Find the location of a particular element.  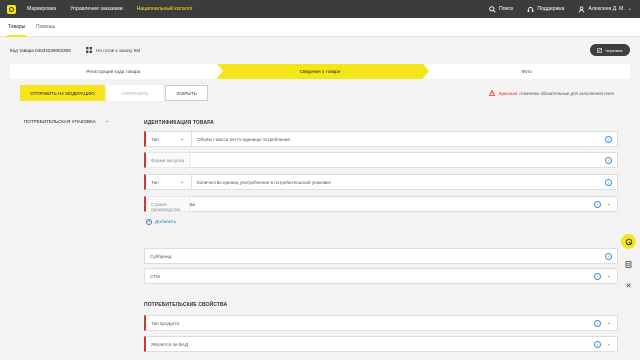

grid-icon is located at coordinates (89, 50).